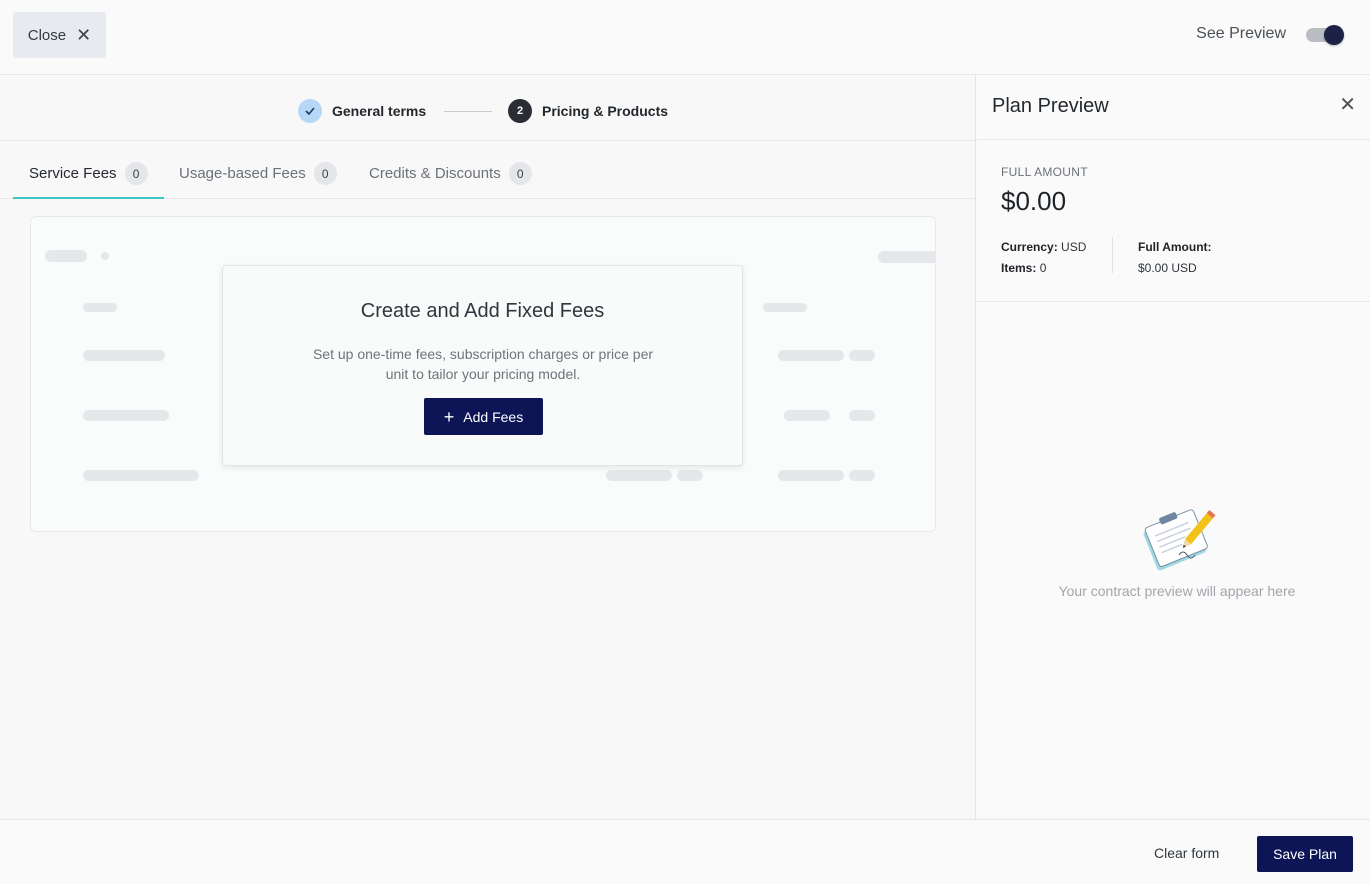 Image resolution: width=1370 pixels, height=884 pixels. What do you see at coordinates (1175, 247) in the screenshot?
I see `full-amount-meta-label: Full Amount:` at bounding box center [1175, 247].